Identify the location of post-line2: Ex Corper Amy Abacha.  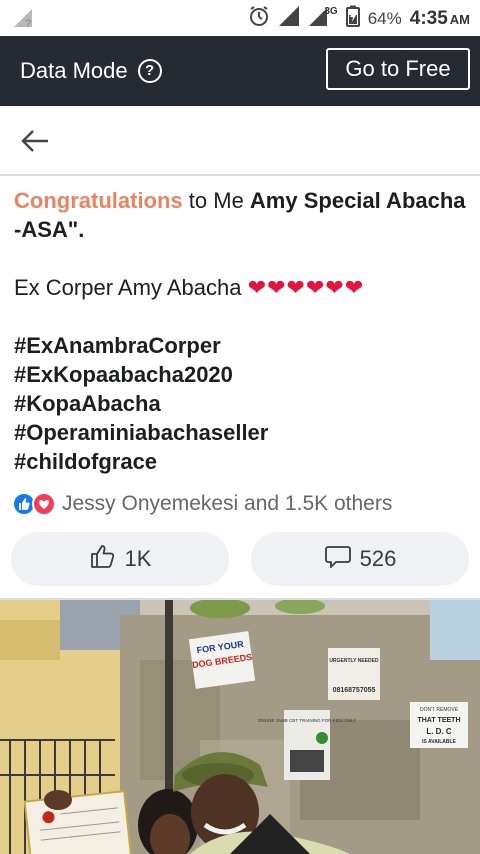
(131, 287).